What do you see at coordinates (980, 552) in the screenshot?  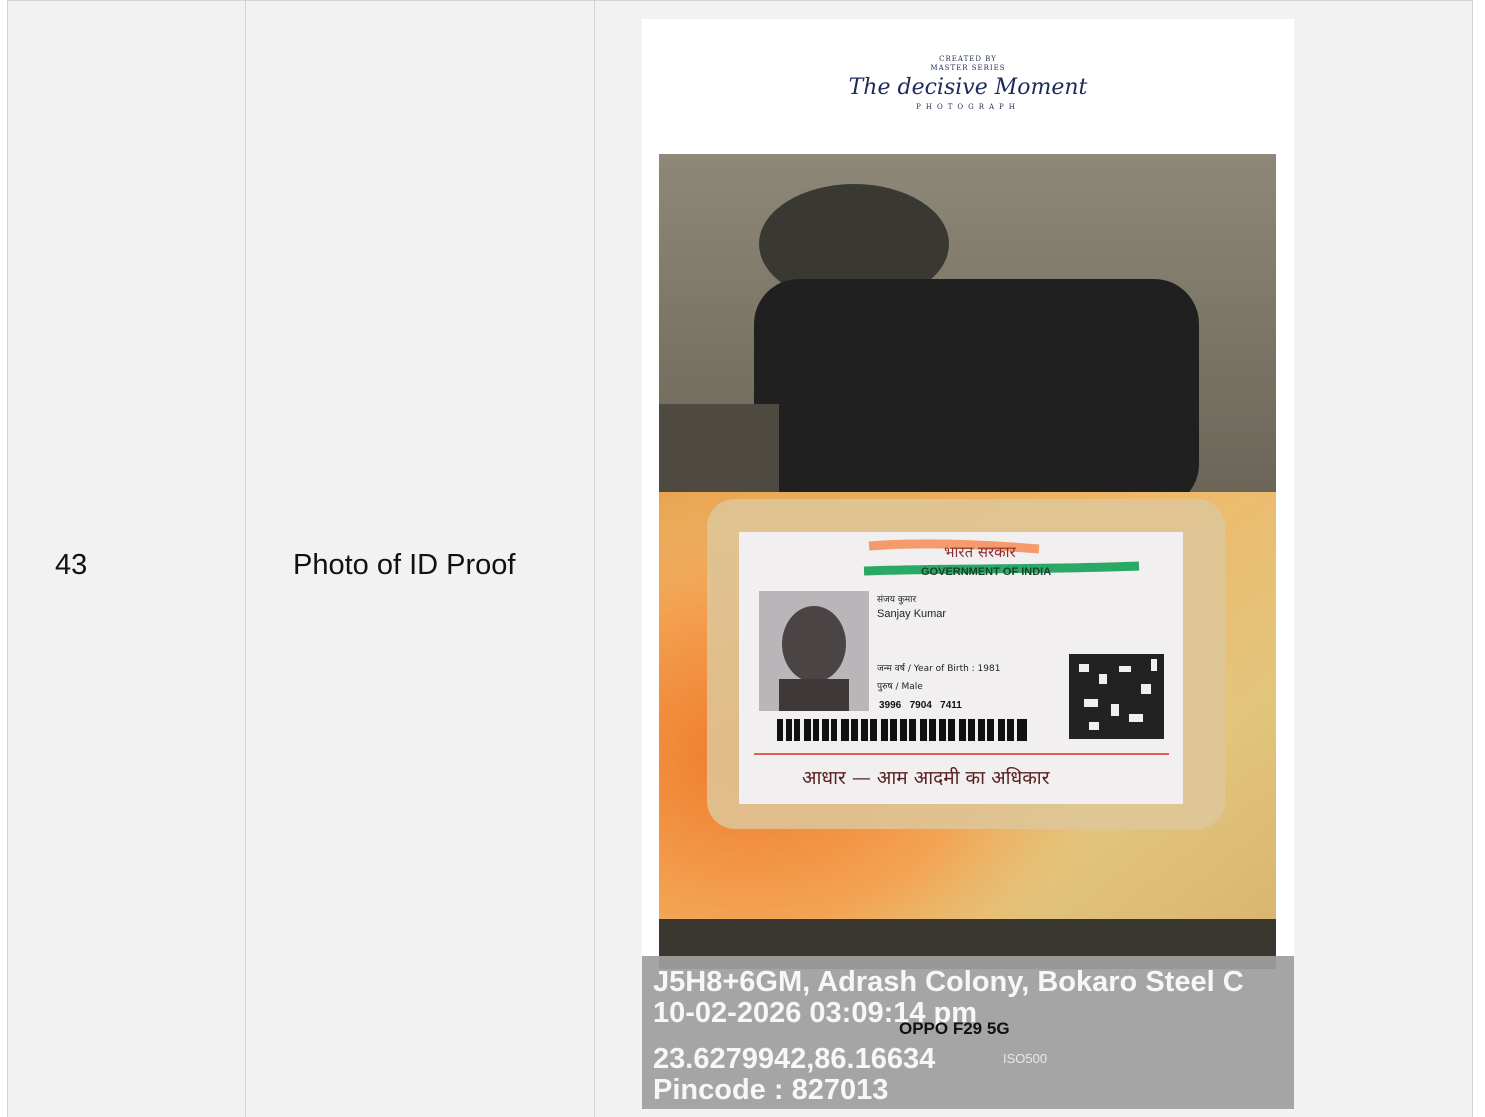 I see `card-header-hindi: भारत सरकार` at bounding box center [980, 552].